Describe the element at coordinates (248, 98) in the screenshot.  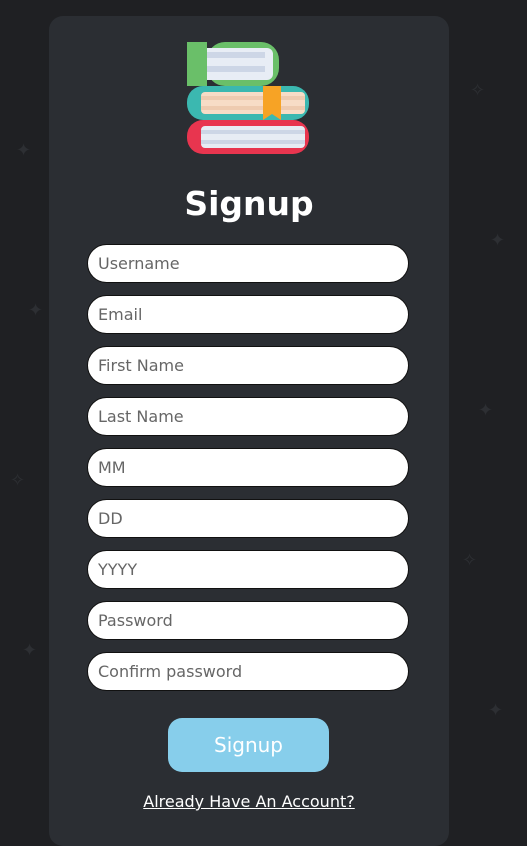
I see `books-stack-icon` at that location.